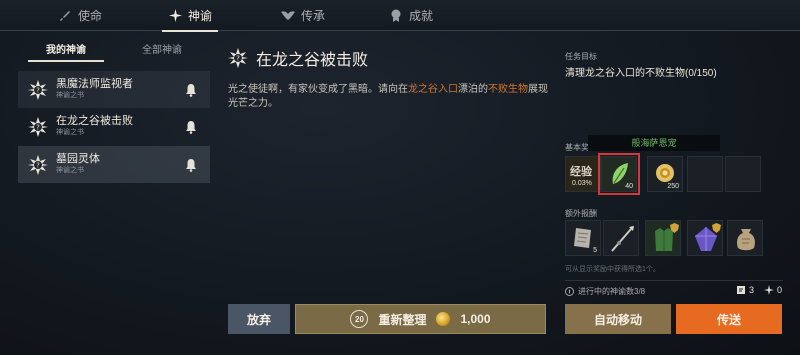 This screenshot has height=355, width=800. Describe the element at coordinates (577, 147) in the screenshot. I see `basic-reward-label: 基本奖` at that location.